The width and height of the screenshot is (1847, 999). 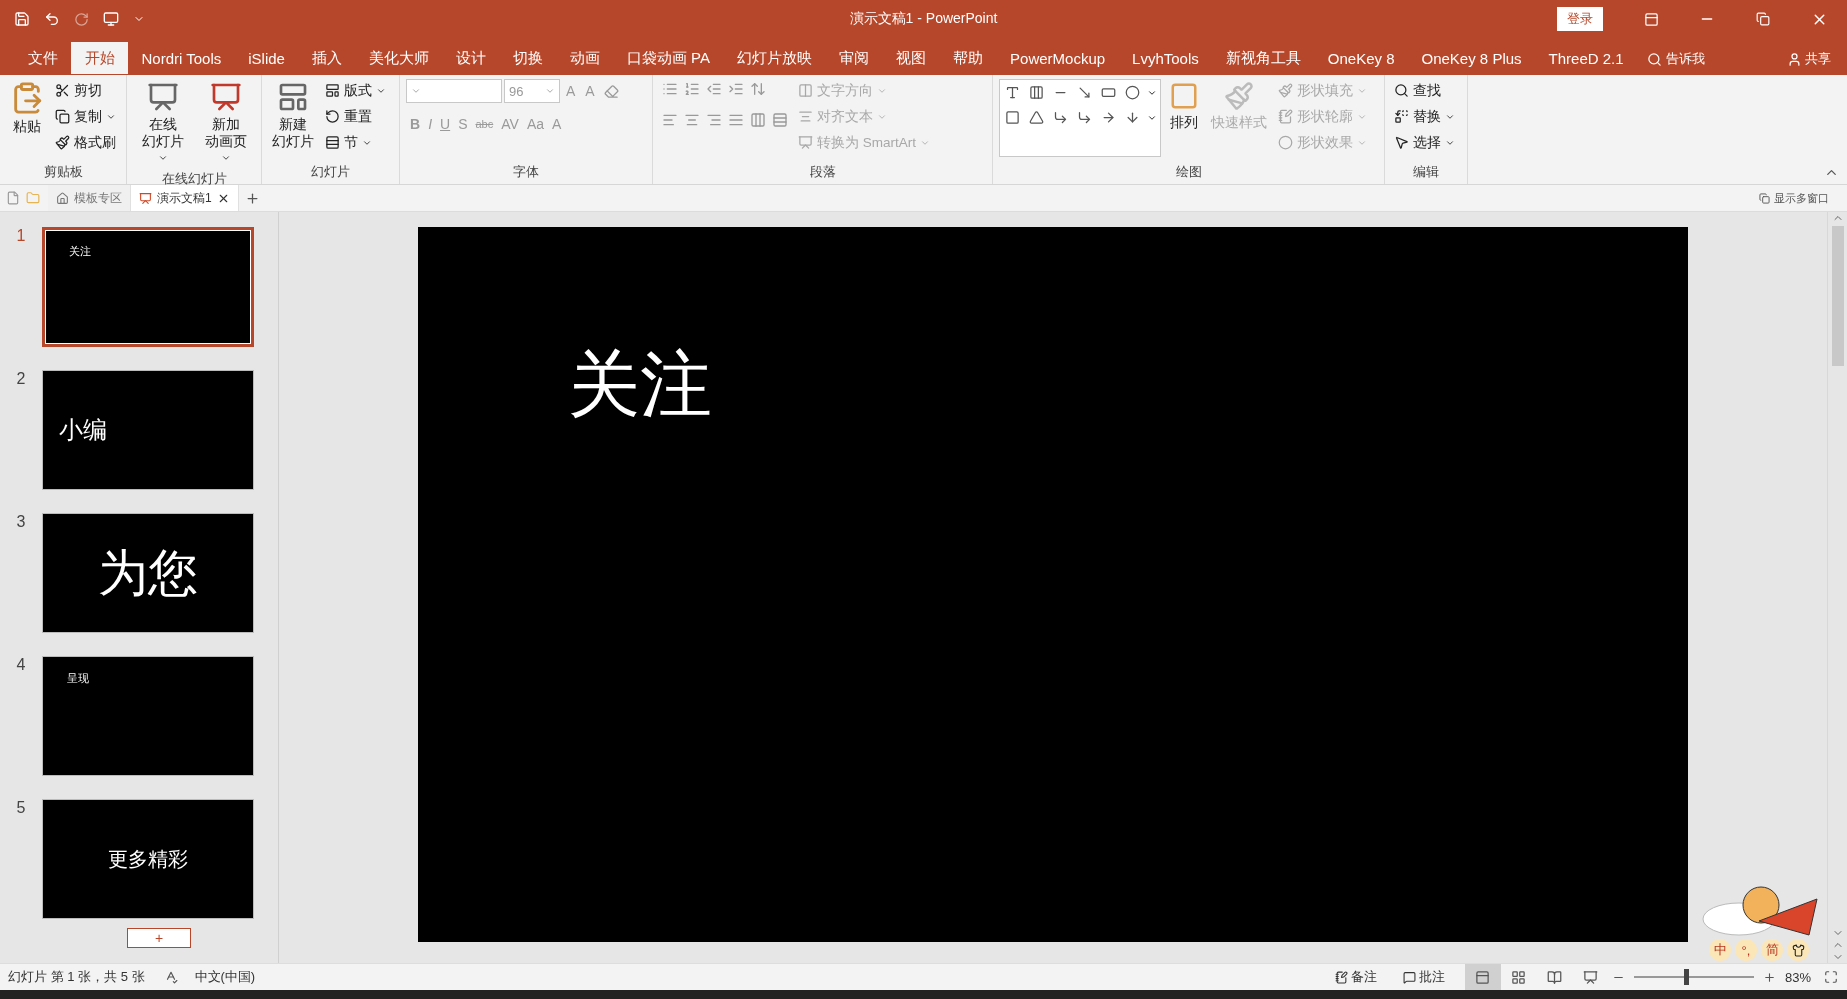 I want to click on slide-thumbnail: 呈现, so click(x=148, y=716).